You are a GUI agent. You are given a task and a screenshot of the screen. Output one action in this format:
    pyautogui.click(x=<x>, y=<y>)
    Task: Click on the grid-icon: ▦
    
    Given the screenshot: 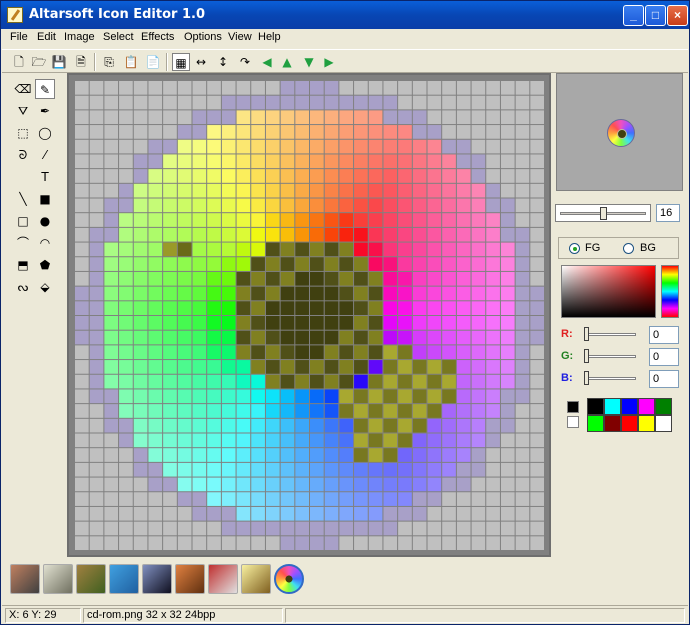 What is the action you would take?
    pyautogui.click(x=181, y=62)
    